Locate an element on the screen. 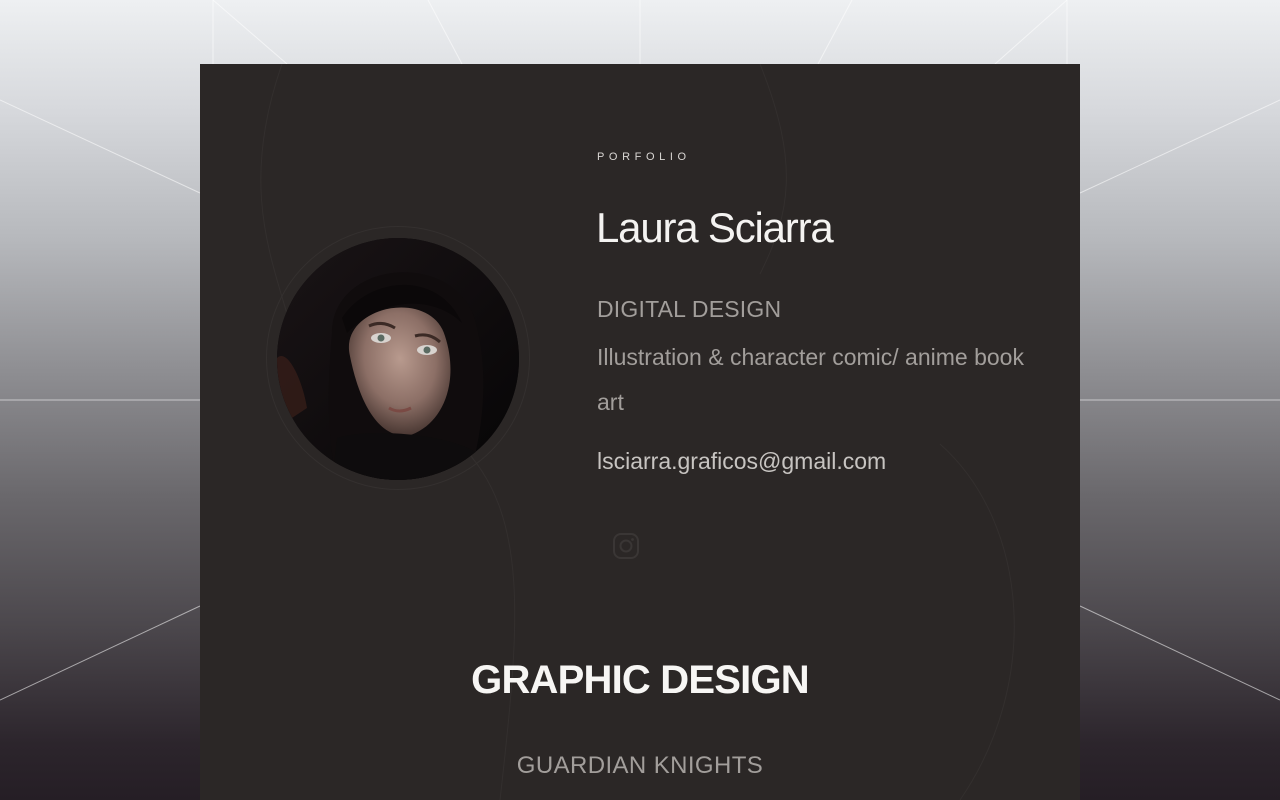  instagram-link is located at coordinates (626, 546).